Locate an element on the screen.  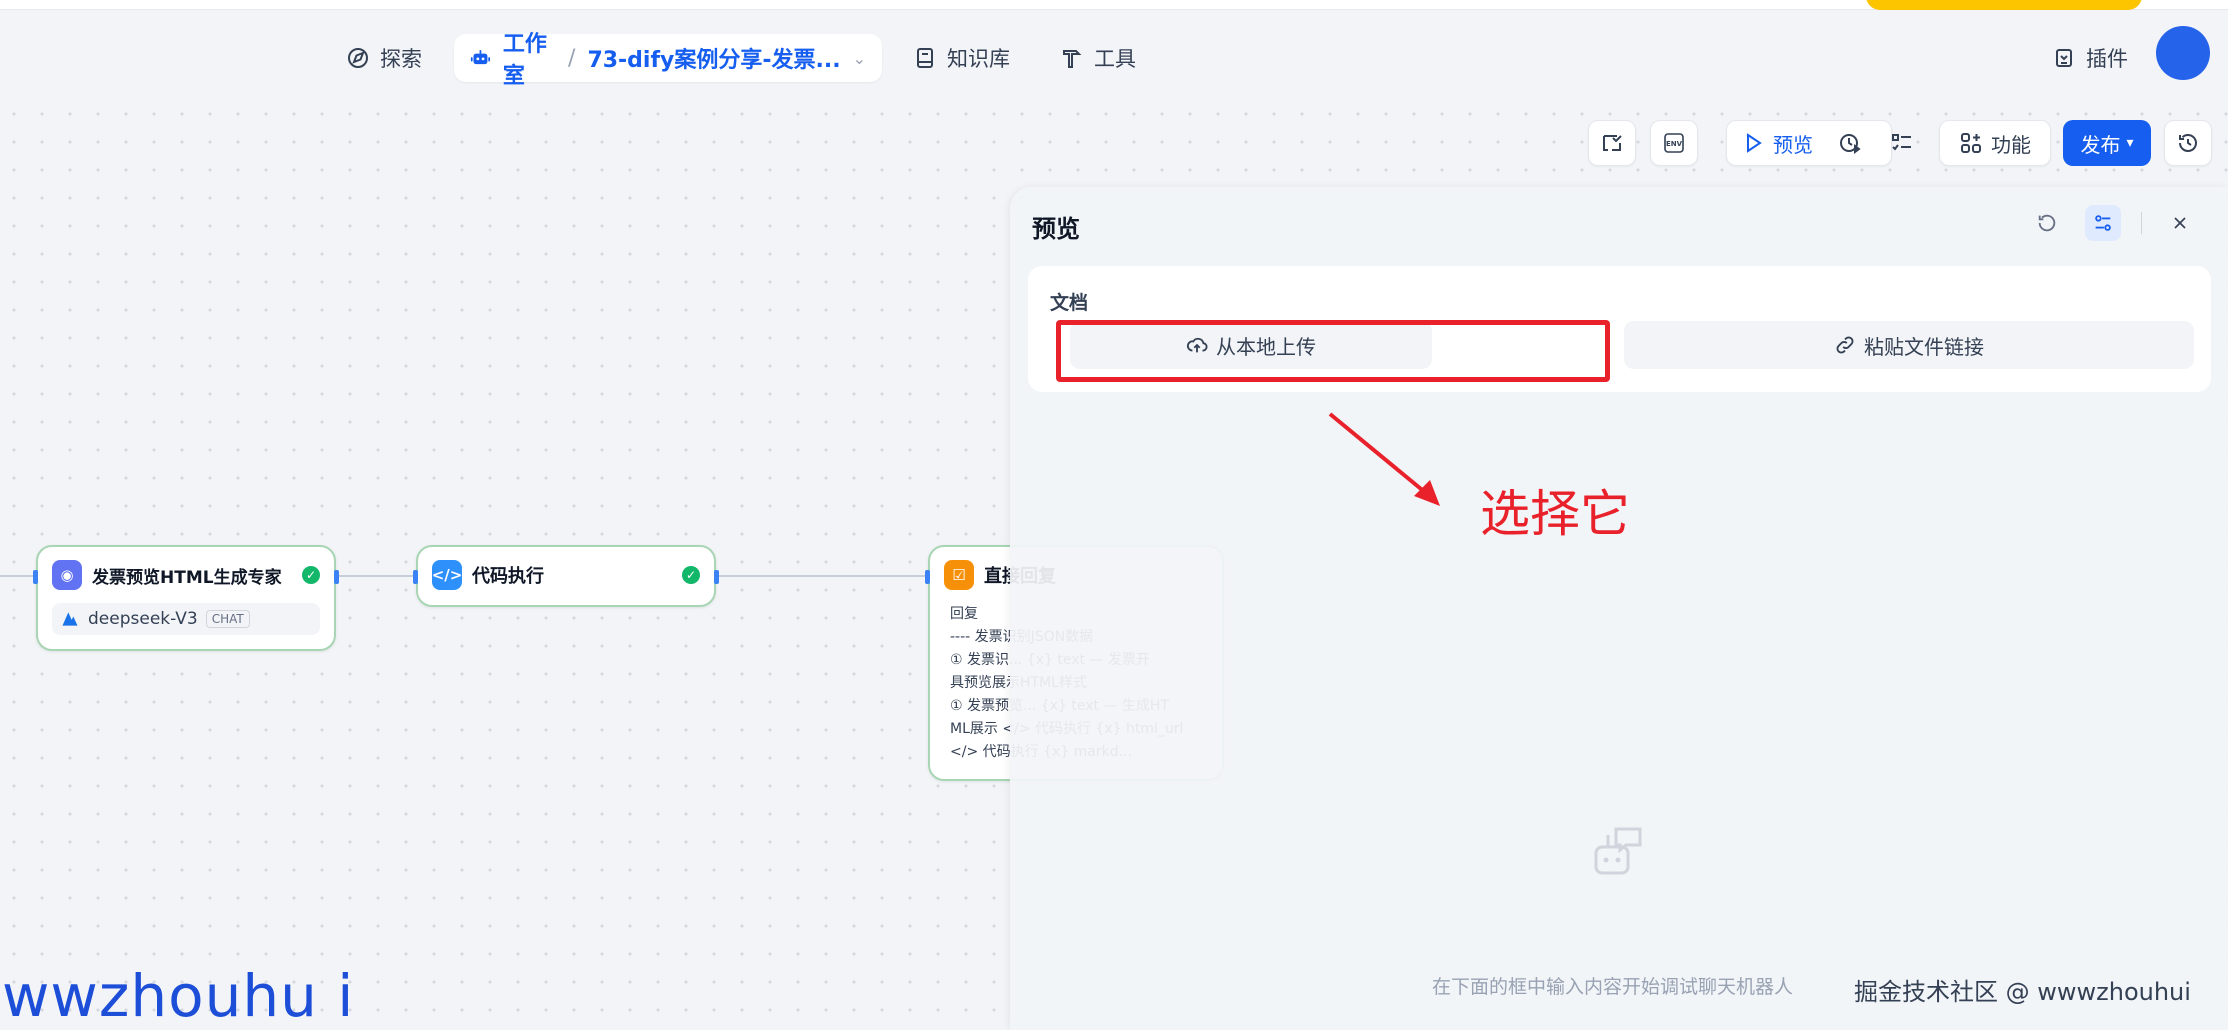
clock-play-icon is located at coordinates (1850, 144).